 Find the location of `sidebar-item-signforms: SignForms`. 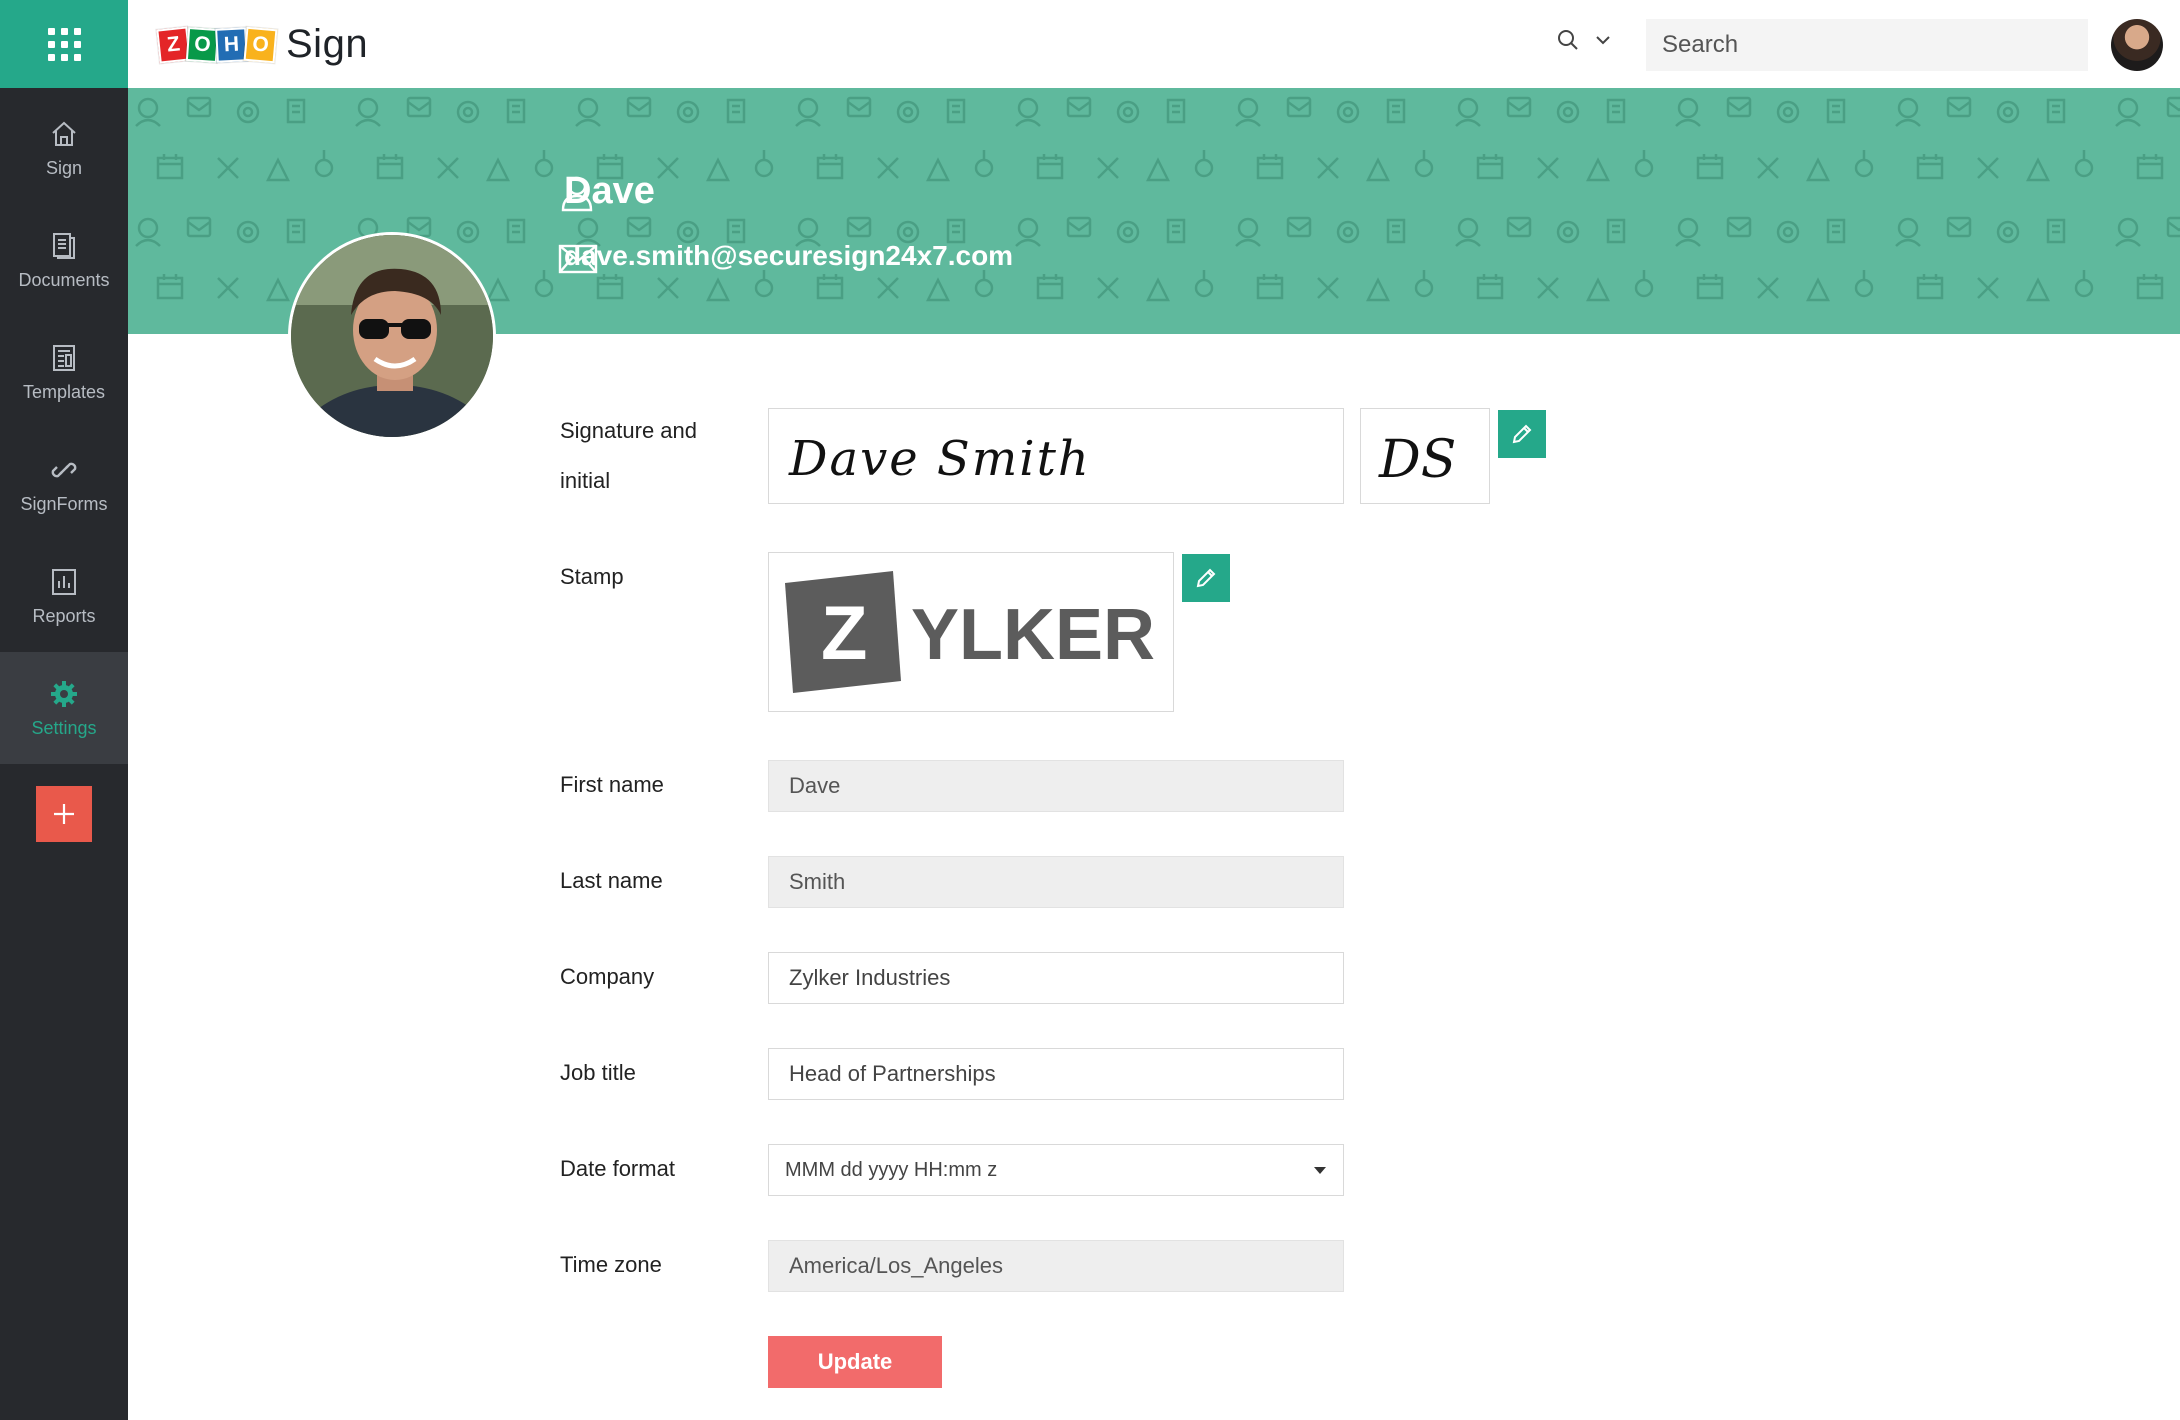

sidebar-item-signforms: SignForms is located at coordinates (64, 484).